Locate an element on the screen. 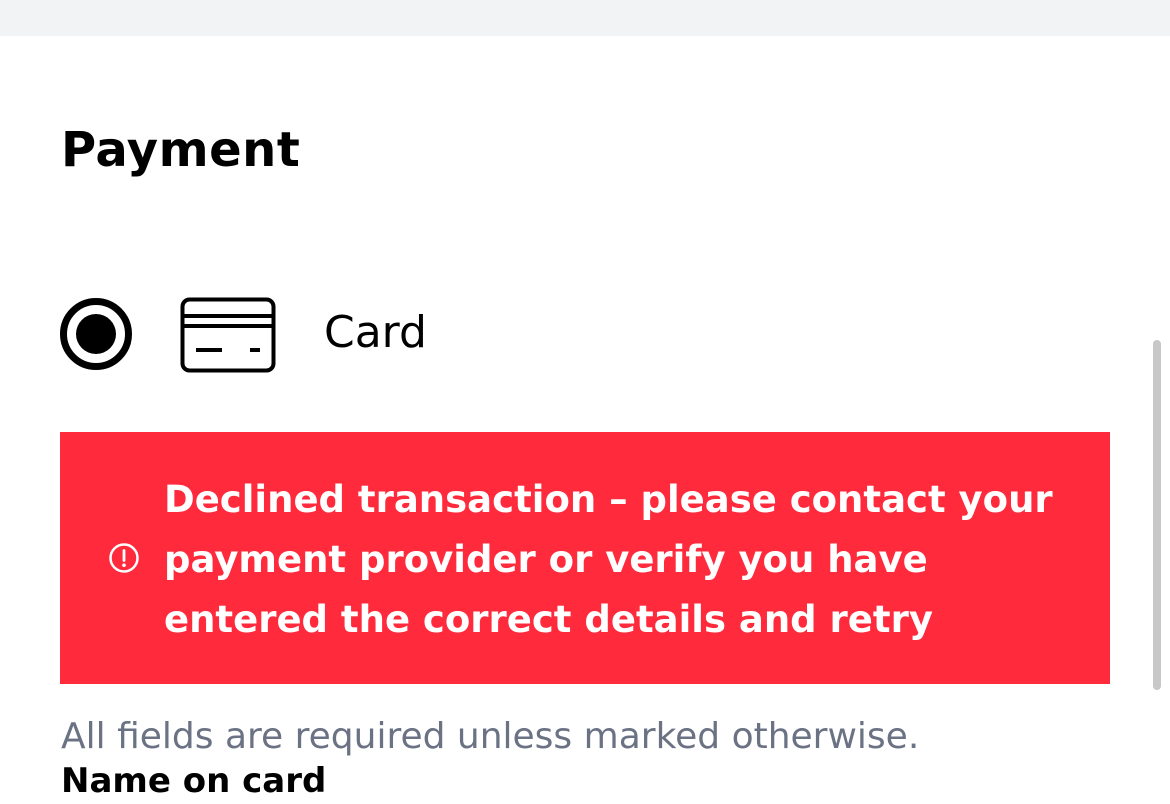 This screenshot has height=804, width=1170. radio-dot is located at coordinates (96, 334).